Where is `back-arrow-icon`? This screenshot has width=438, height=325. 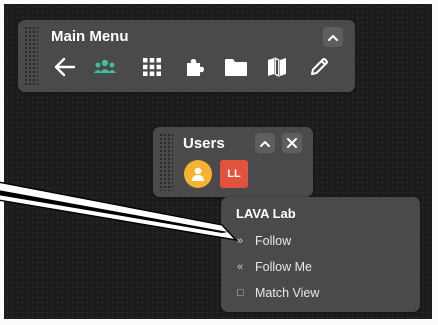
back-arrow-icon is located at coordinates (65, 67).